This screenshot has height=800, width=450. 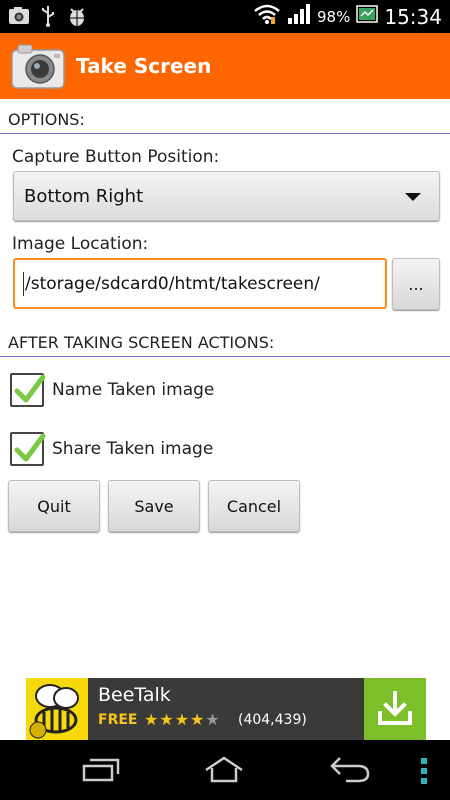 What do you see at coordinates (100, 771) in the screenshot?
I see `recent-apps-icon` at bounding box center [100, 771].